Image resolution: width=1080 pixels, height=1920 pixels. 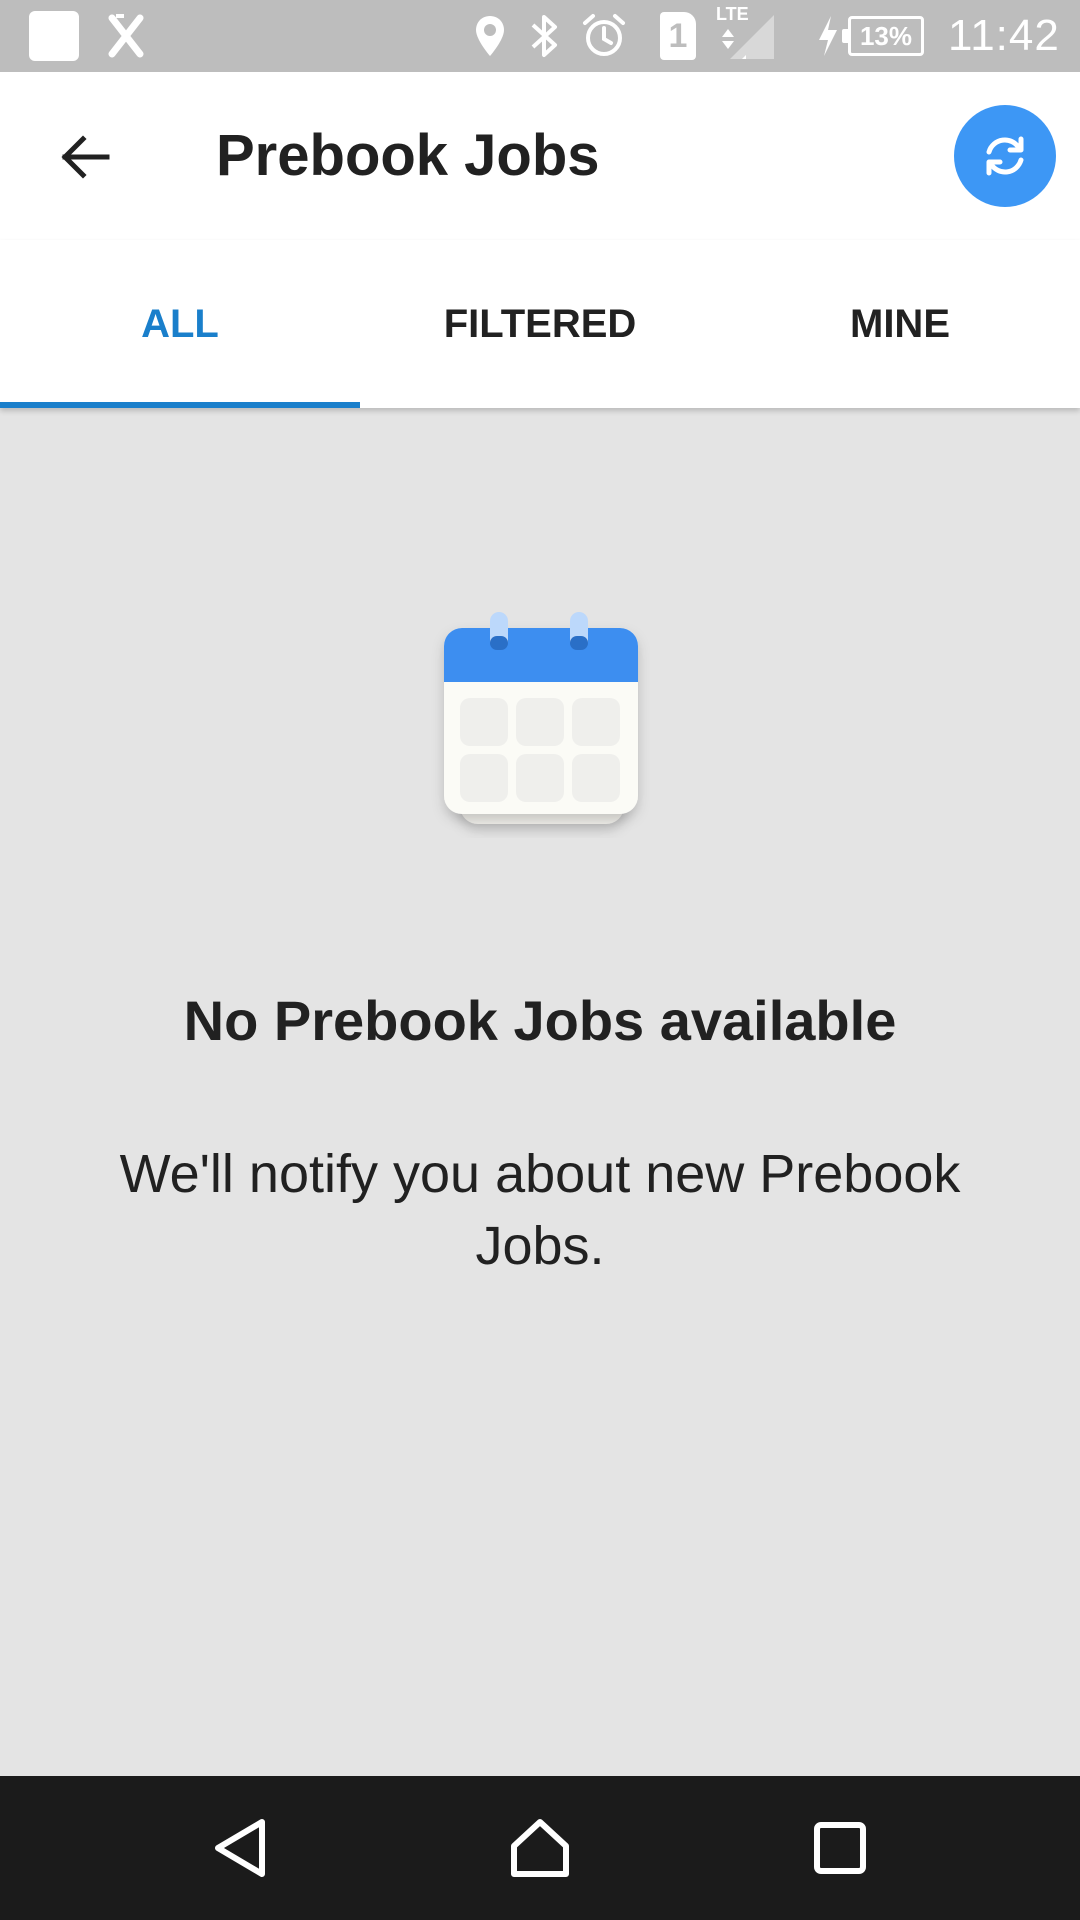 I want to click on empty-state-title: No Prebook Jobs available, so click(x=540, y=1020).